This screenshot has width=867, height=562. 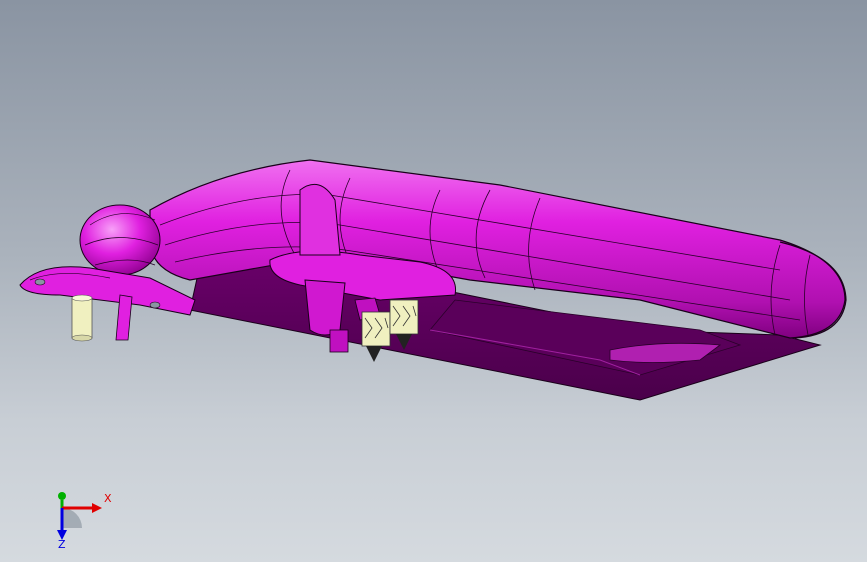 What do you see at coordinates (72, 518) in the screenshot?
I see `triad-plane` at bounding box center [72, 518].